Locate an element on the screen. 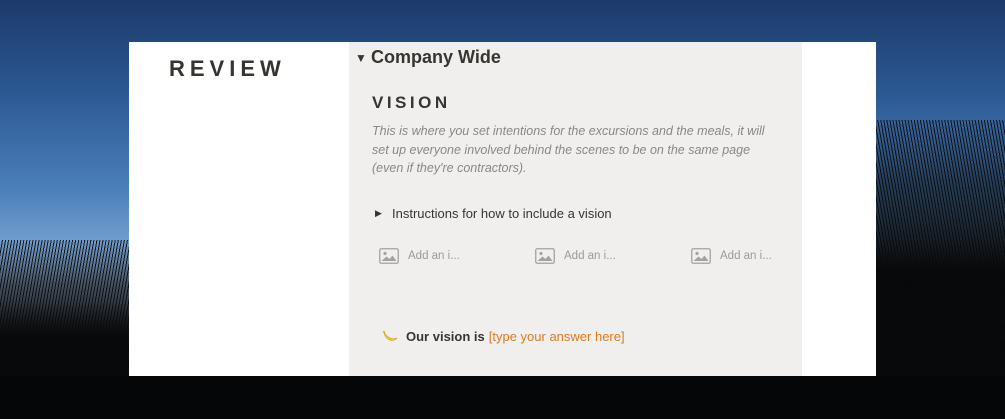 The height and width of the screenshot is (419, 1005). vision-callout: Our vision is [type your answer here] is located at coordinates (503, 336).